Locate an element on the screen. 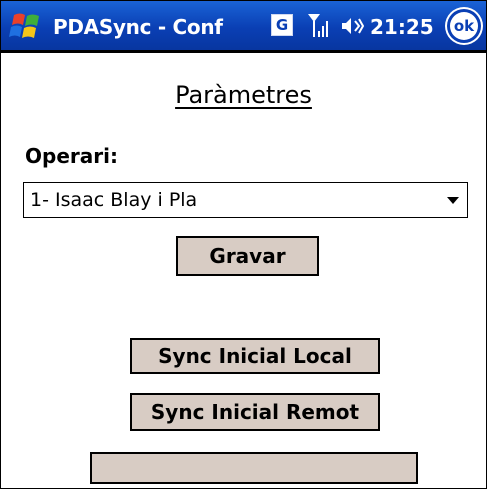 The image size is (487, 489). sync-local-button: Sync Inicial Local is located at coordinates (255, 356).